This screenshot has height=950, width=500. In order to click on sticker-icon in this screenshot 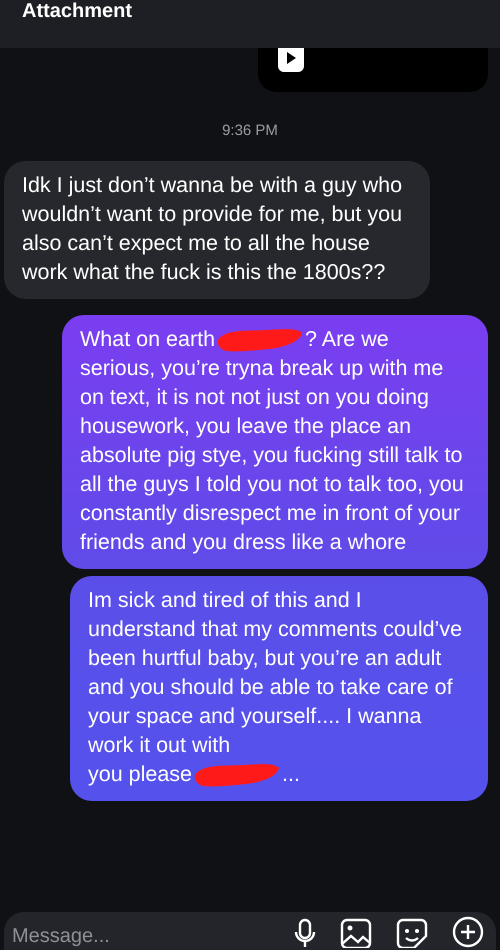, I will do `click(412, 933)`.